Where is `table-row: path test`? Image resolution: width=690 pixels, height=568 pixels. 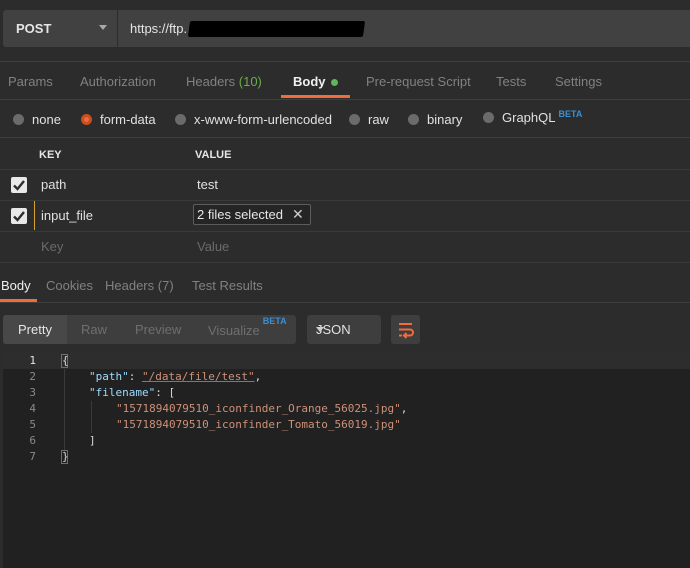
table-row: path test is located at coordinates (345, 185).